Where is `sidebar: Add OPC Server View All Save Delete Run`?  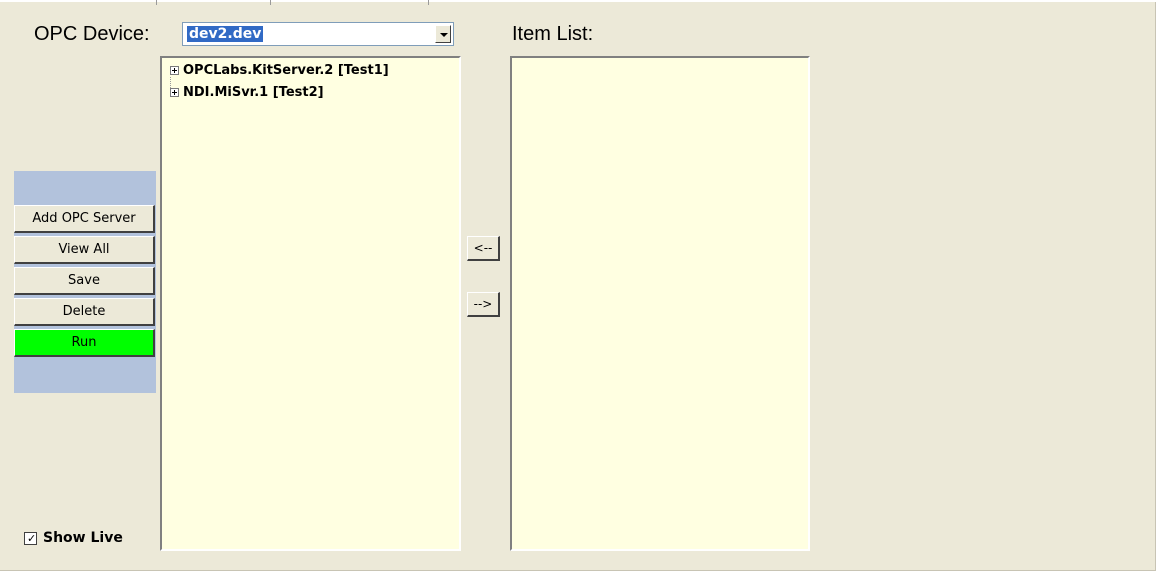 sidebar: Add OPC Server View All Save Delete Run is located at coordinates (85, 282).